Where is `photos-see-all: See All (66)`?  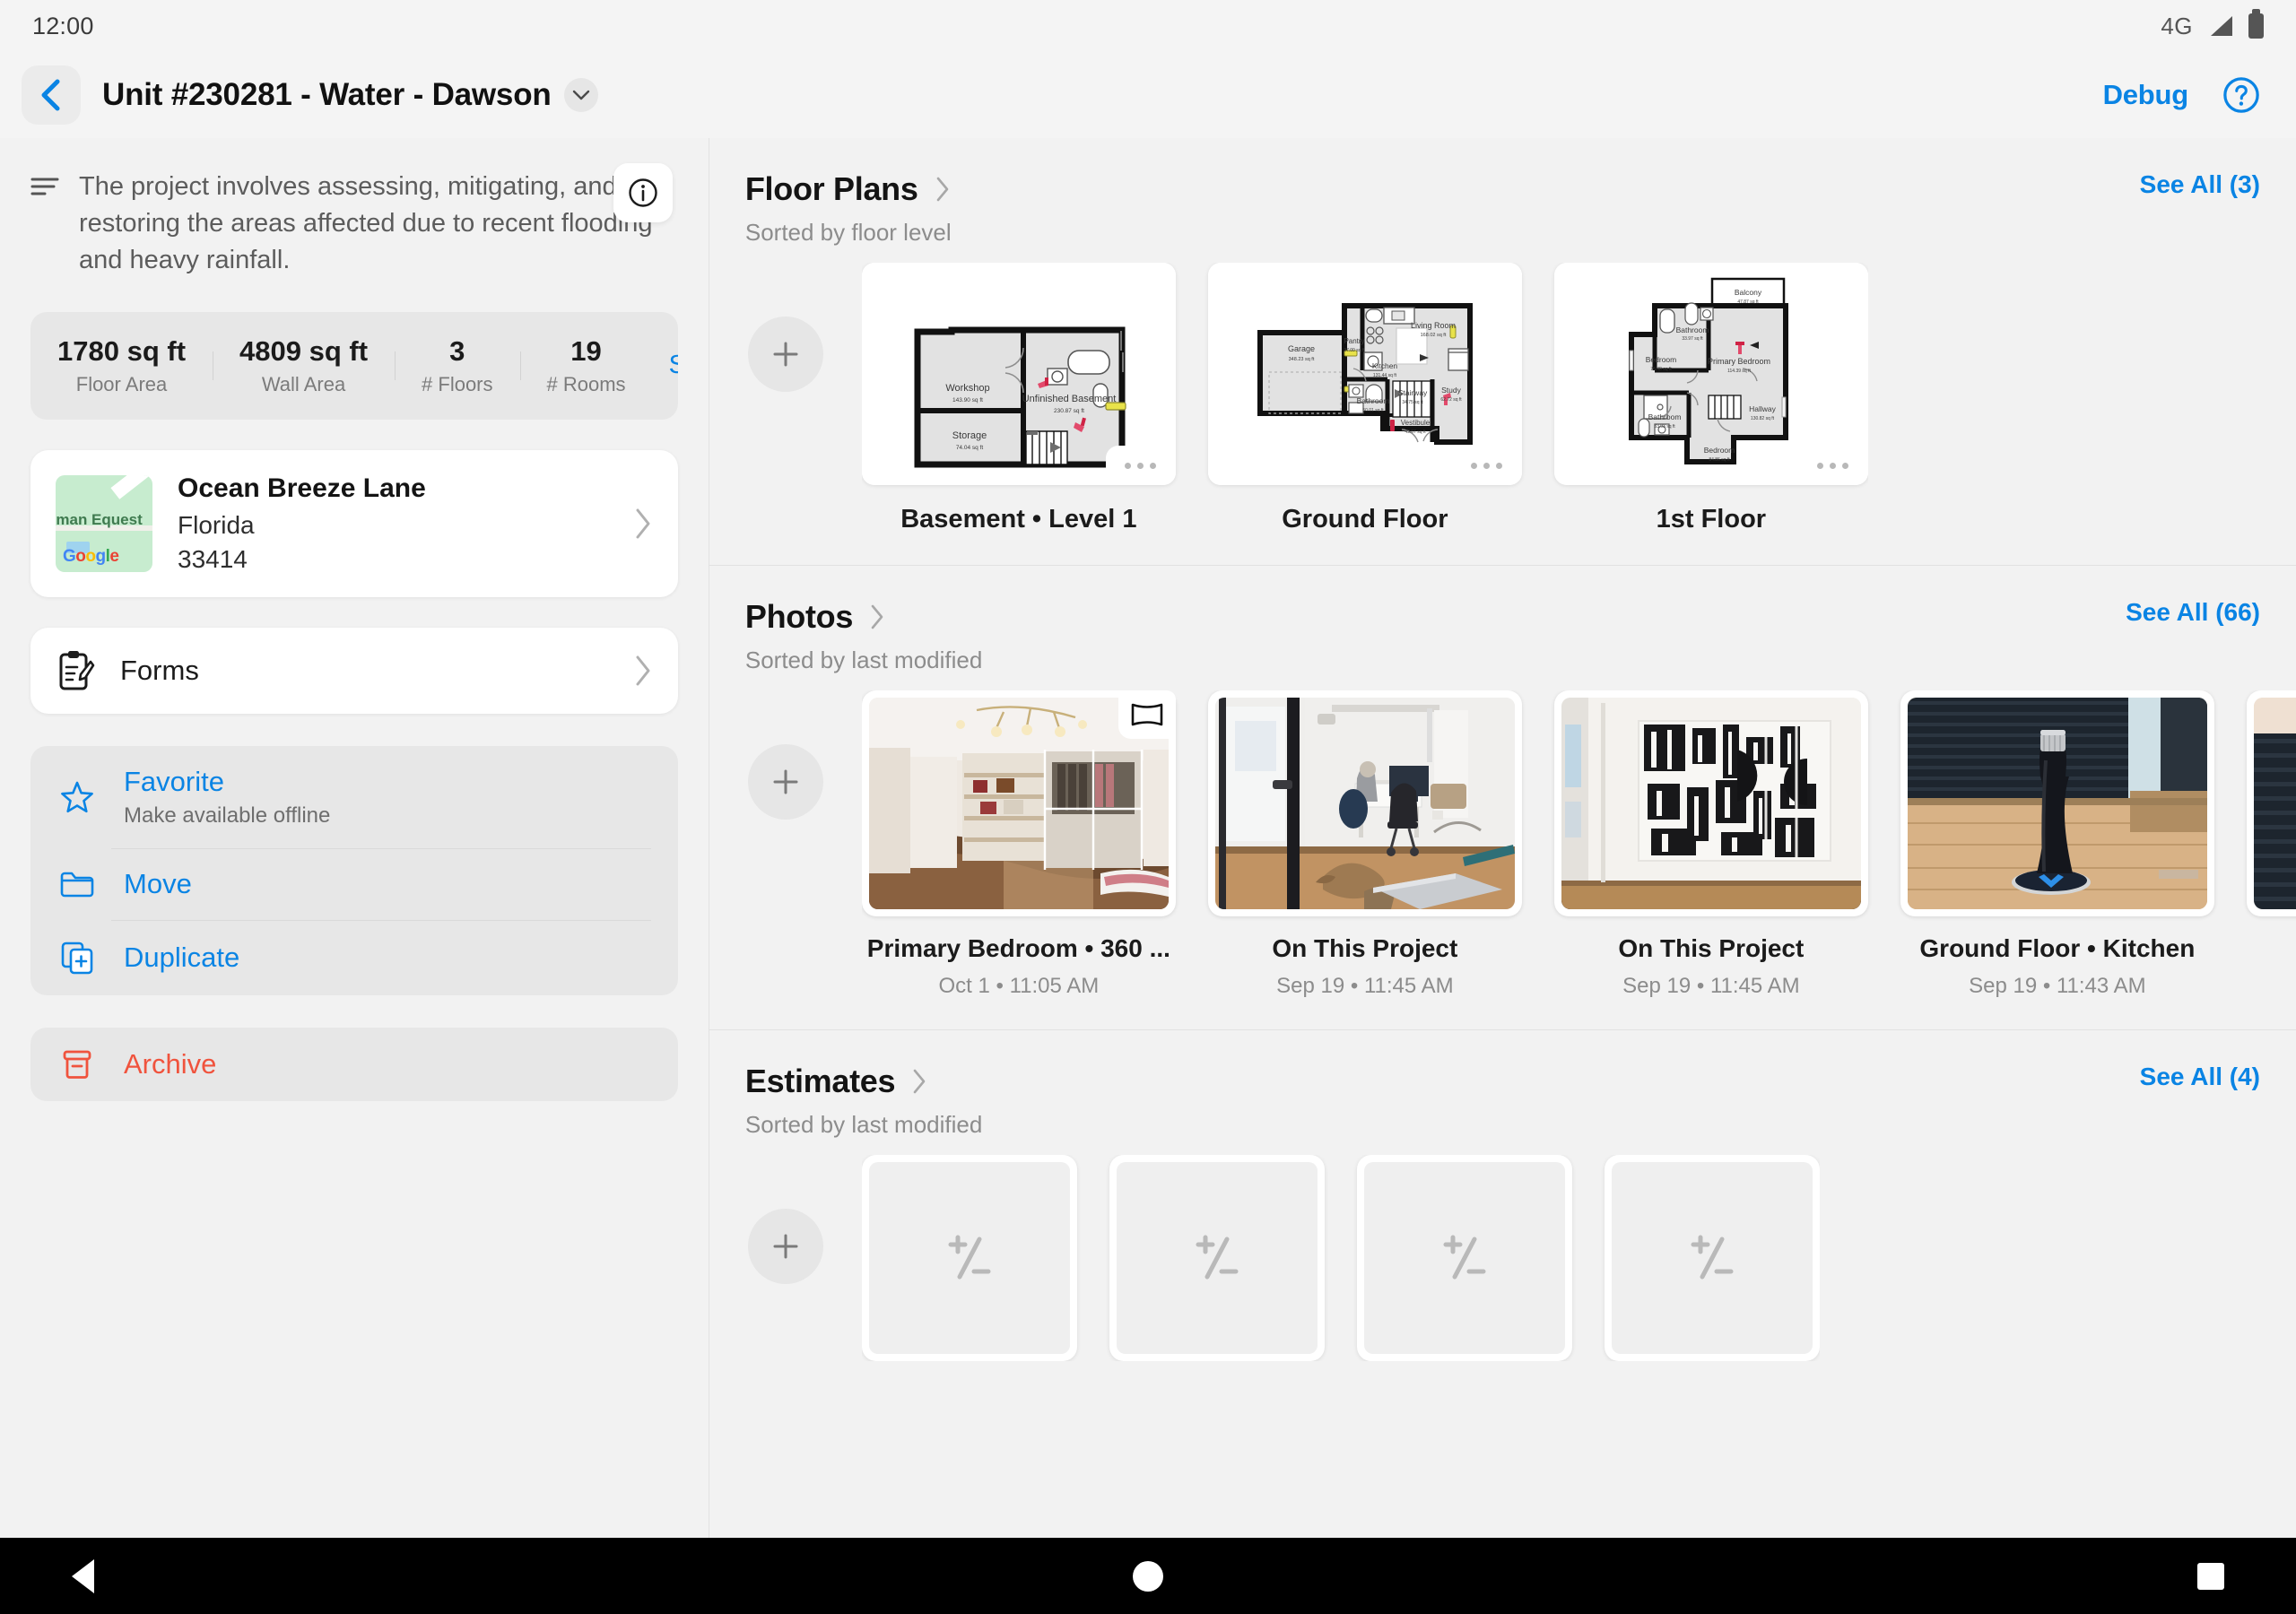 photos-see-all: See All (66) is located at coordinates (2193, 612).